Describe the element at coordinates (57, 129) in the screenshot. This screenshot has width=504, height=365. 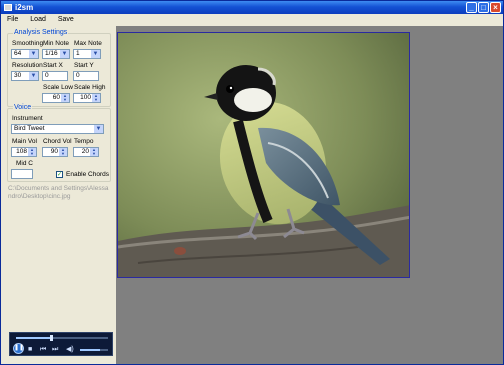
I see `instrument-select: Bird Tweet ▼` at that location.